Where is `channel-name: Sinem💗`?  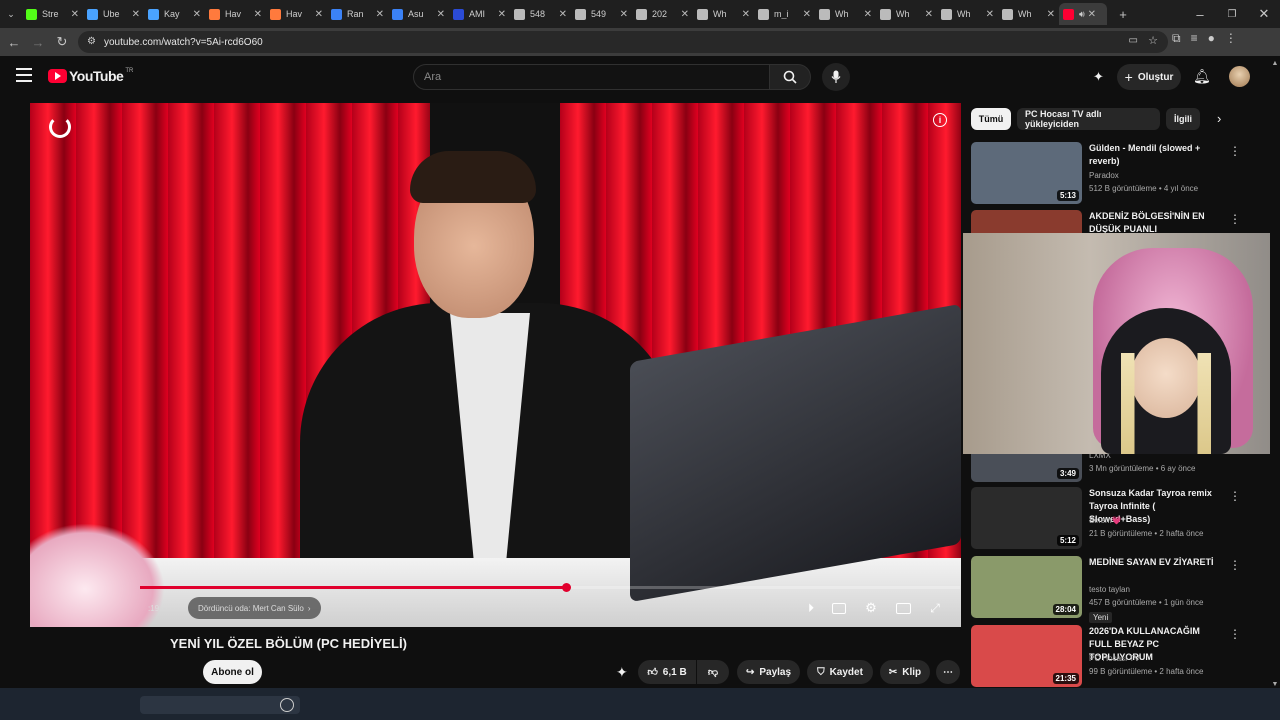
channel-name: Sinem💗 is located at coordinates (1105, 520).